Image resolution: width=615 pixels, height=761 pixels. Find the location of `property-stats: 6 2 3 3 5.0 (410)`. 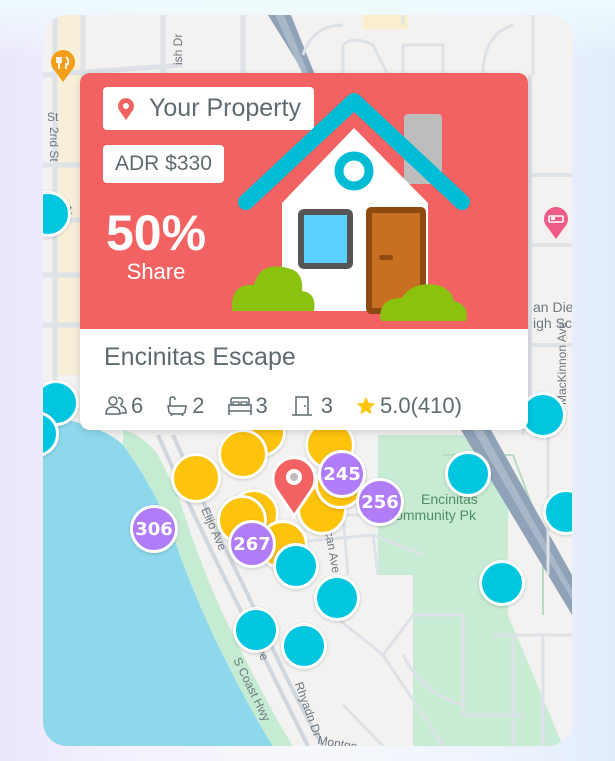

property-stats: 6 2 3 3 5.0 (410) is located at coordinates (283, 406).